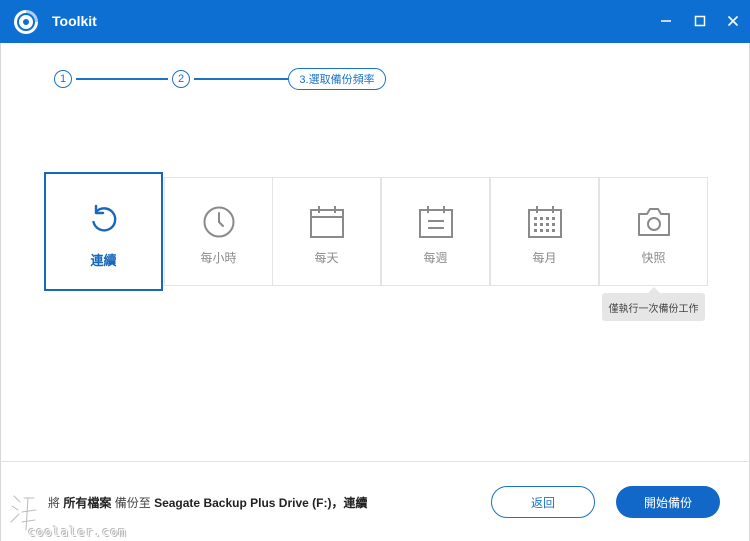 This screenshot has height=541, width=750. Describe the element at coordinates (87, 503) in the screenshot. I see `summary-source: 所有檔案` at that location.